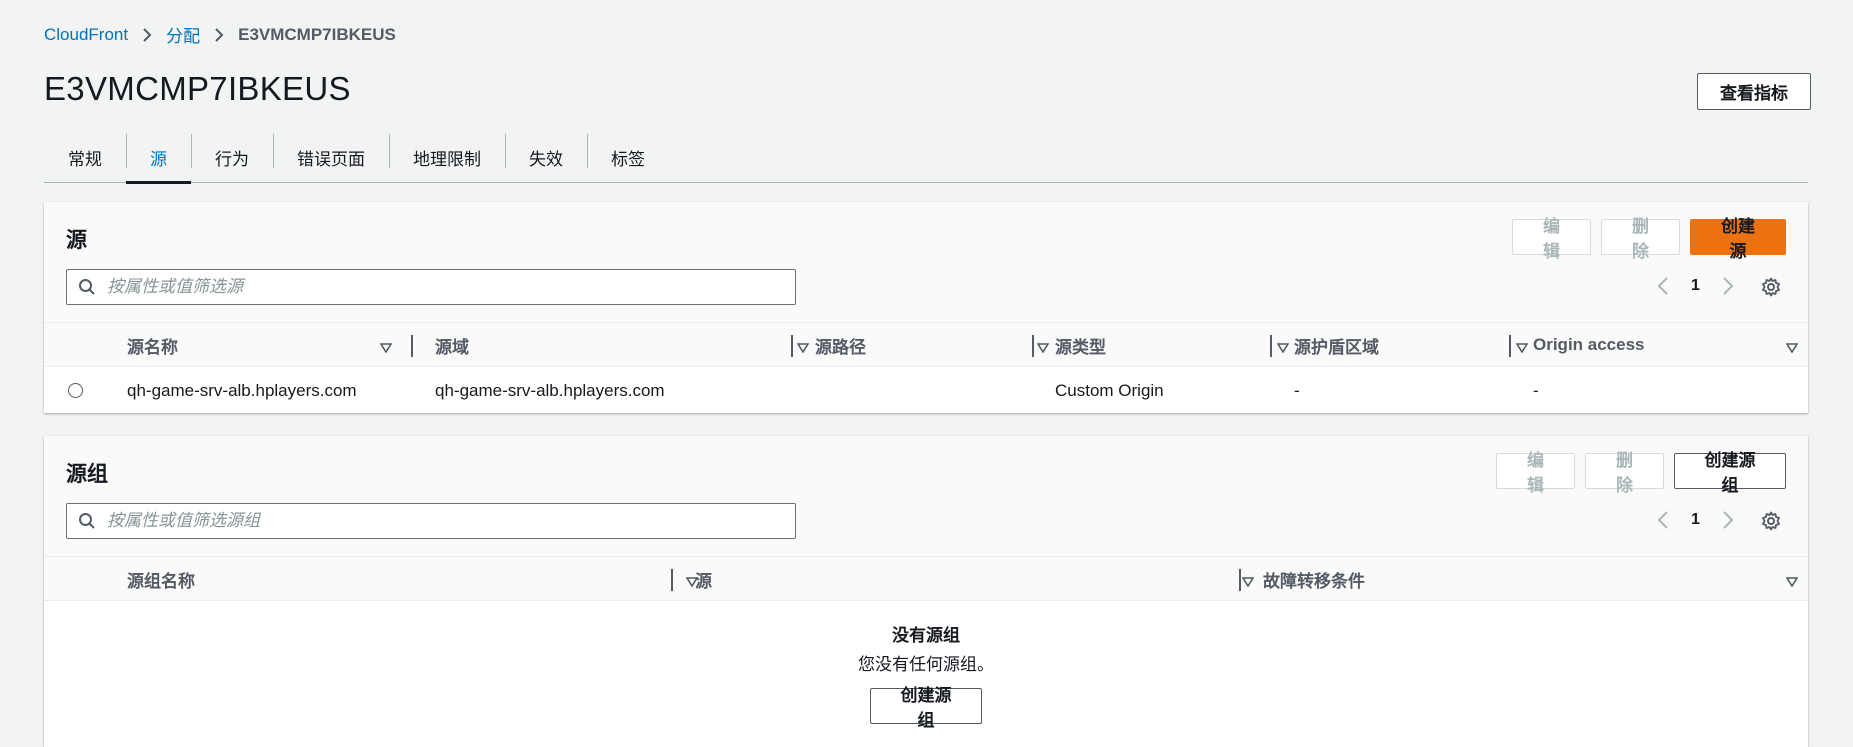 This screenshot has height=747, width=1853. Describe the element at coordinates (979, 579) in the screenshot. I see `column-header: 源` at that location.